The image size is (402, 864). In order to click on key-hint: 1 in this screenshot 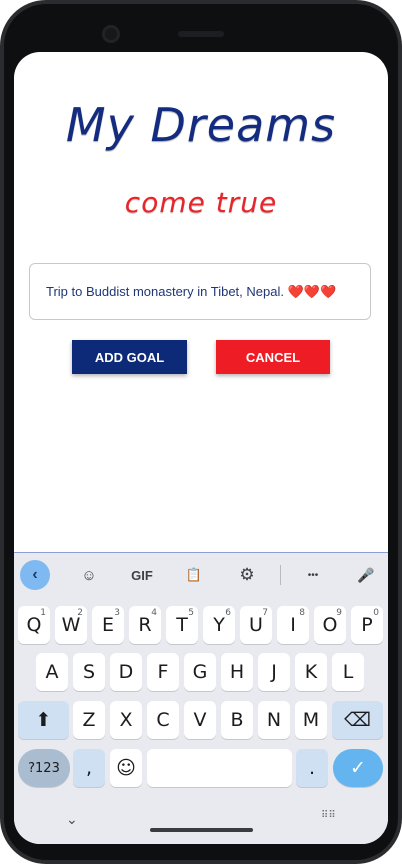, I will do `click(43, 613)`.